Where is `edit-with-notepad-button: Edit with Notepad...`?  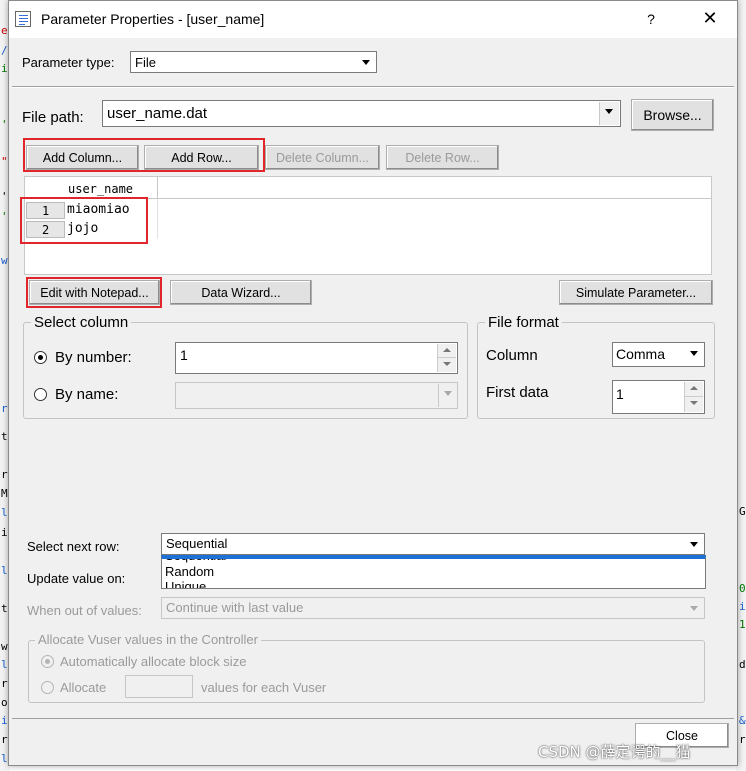 edit-with-notepad-button: Edit with Notepad... is located at coordinates (94, 292).